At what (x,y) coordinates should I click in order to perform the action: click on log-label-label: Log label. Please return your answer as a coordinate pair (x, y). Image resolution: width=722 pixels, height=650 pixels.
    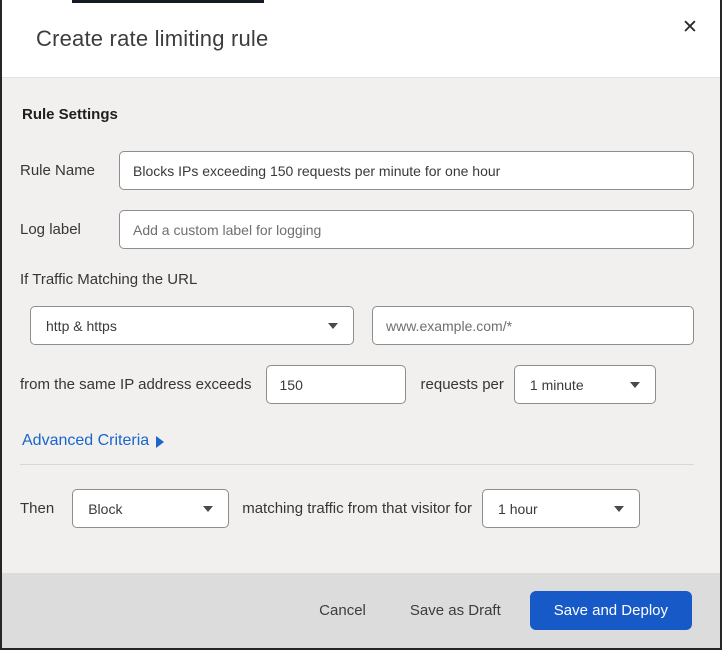
    Looking at the image, I should click on (50, 229).